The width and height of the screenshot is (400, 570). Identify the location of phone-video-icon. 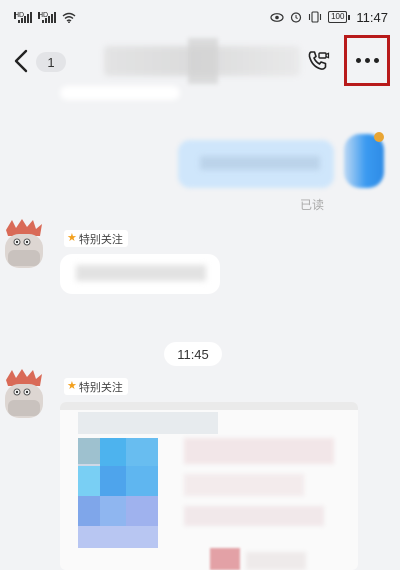
(319, 60).